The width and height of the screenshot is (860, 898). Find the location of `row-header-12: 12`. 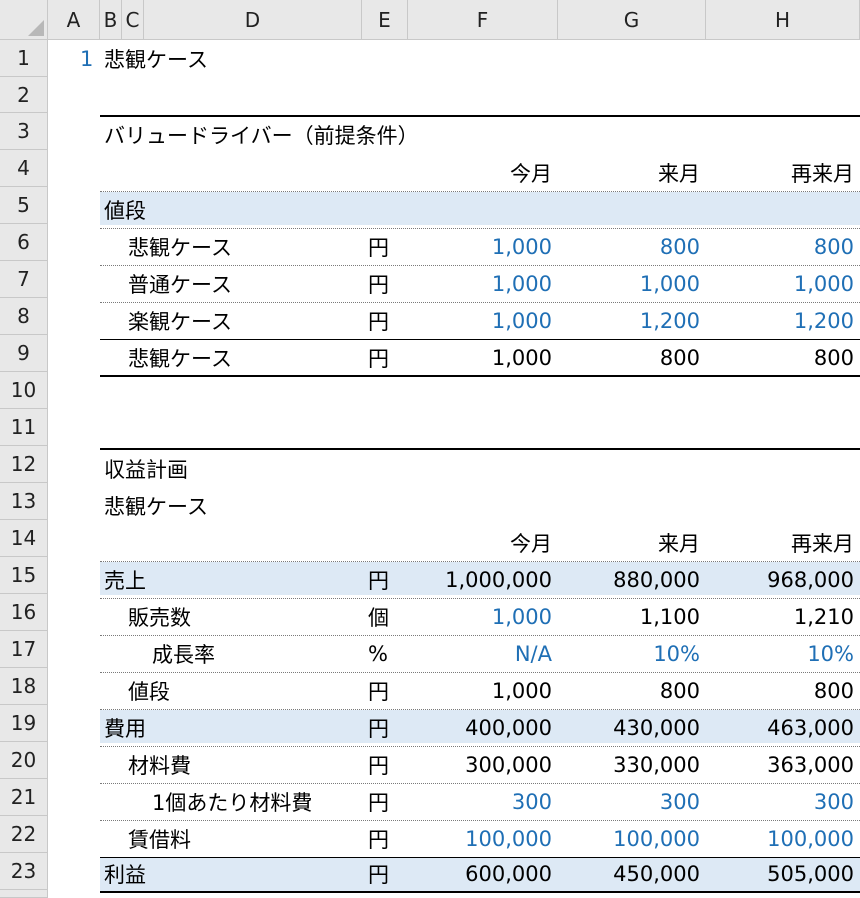

row-header-12: 12 is located at coordinates (24, 464).